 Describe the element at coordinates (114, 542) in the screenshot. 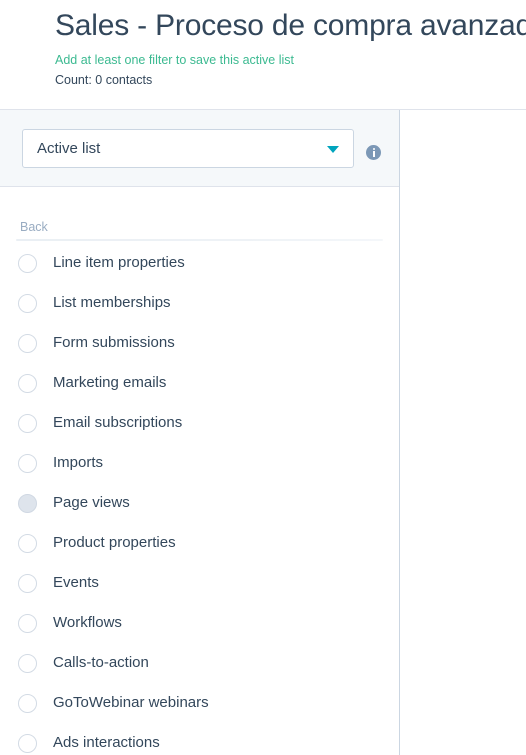

I see `list-item-label: Product properties` at that location.